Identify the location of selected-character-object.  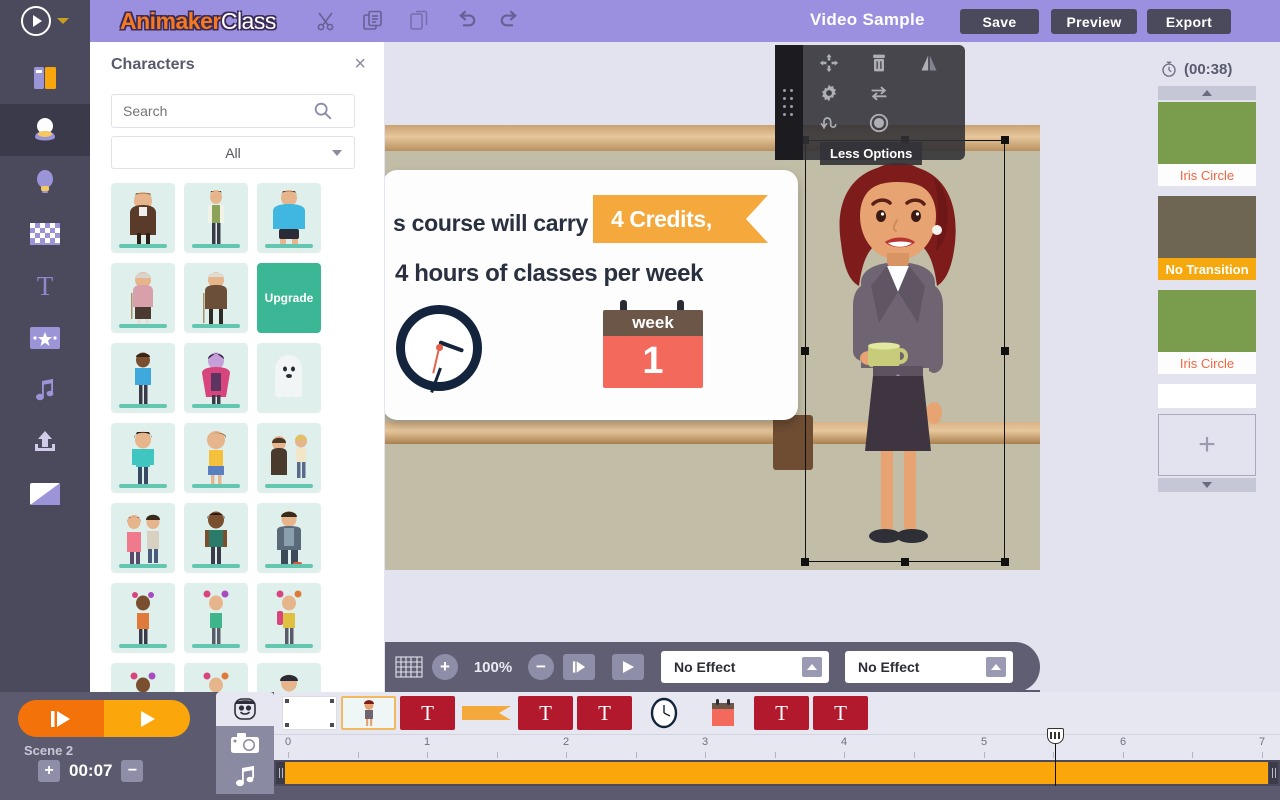
(905, 351).